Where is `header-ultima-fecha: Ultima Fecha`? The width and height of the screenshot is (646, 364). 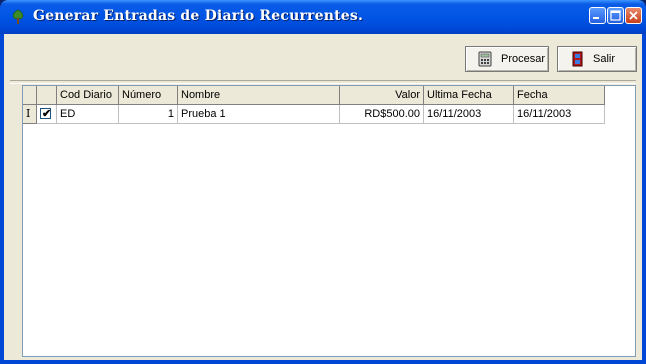 header-ultima-fecha: Ultima Fecha is located at coordinates (469, 95).